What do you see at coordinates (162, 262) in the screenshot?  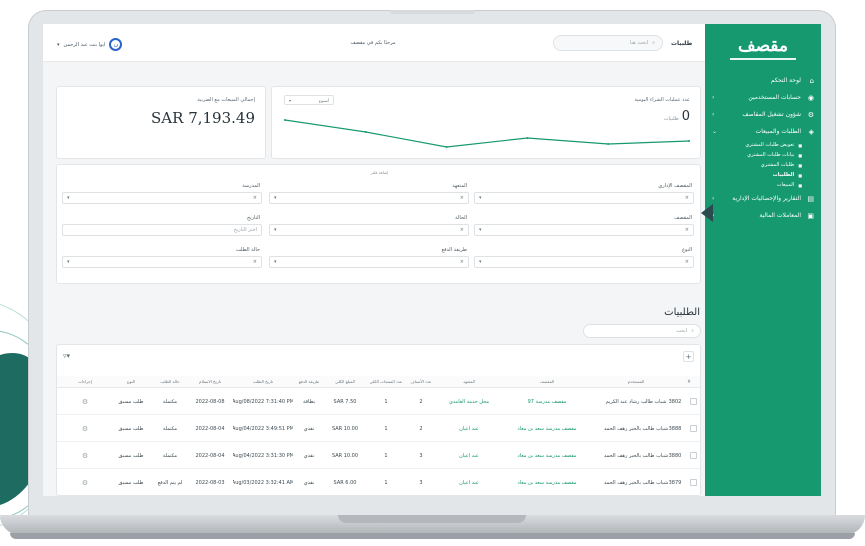 I see `filter-order-status: ▾ ×` at bounding box center [162, 262].